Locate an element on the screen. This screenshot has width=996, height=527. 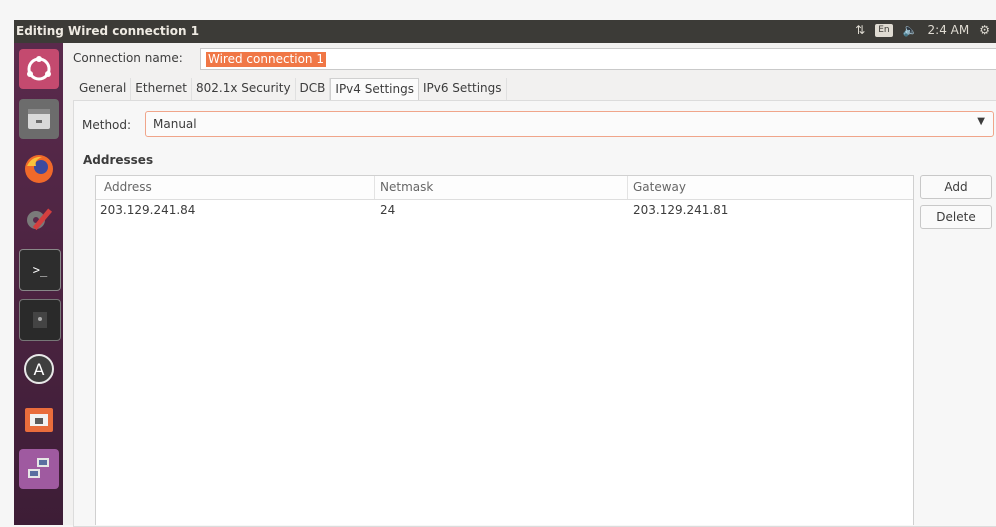
clock: 2:4 AM is located at coordinates (949, 30).